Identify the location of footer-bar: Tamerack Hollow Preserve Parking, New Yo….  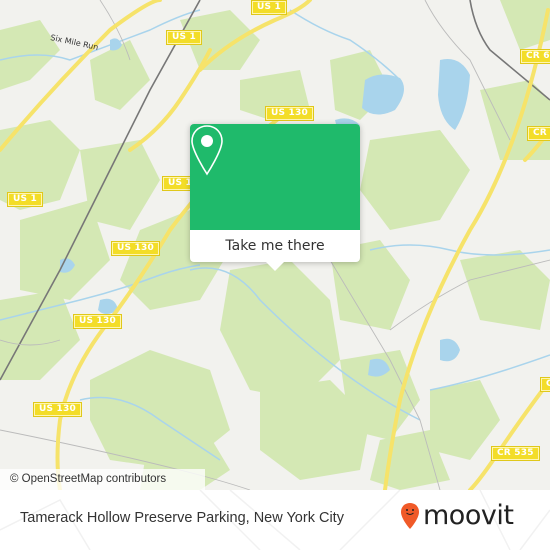
(275, 520).